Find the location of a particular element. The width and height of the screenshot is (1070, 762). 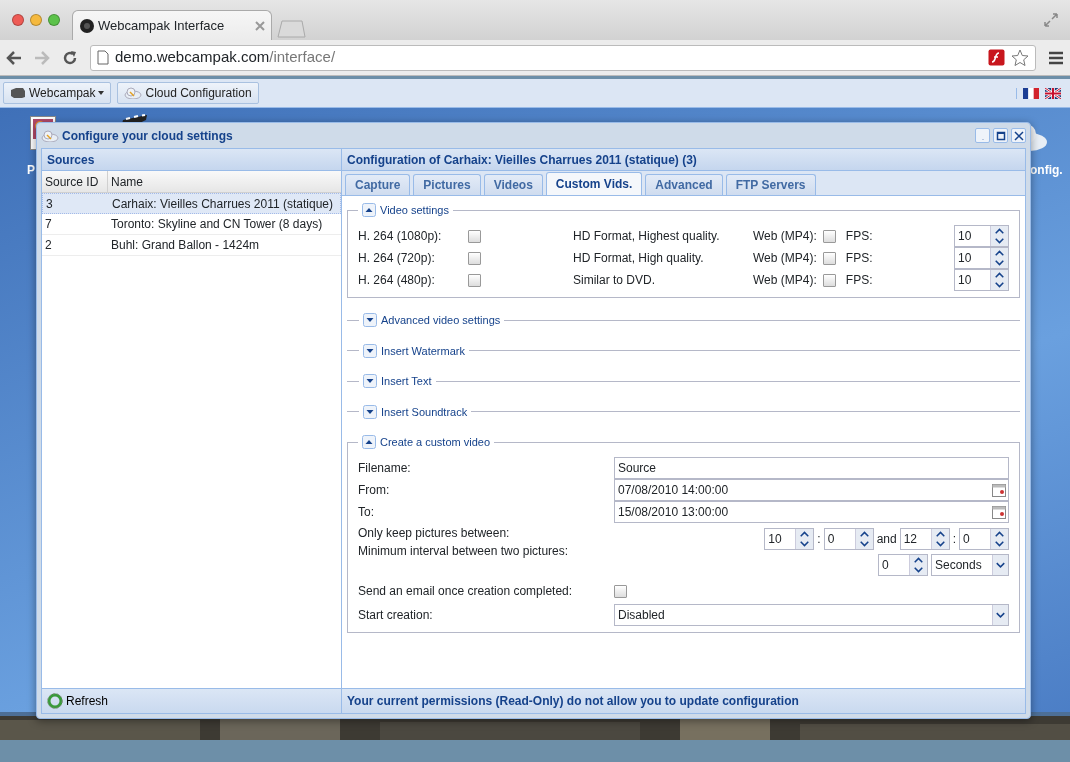

back-icon is located at coordinates (14, 57).